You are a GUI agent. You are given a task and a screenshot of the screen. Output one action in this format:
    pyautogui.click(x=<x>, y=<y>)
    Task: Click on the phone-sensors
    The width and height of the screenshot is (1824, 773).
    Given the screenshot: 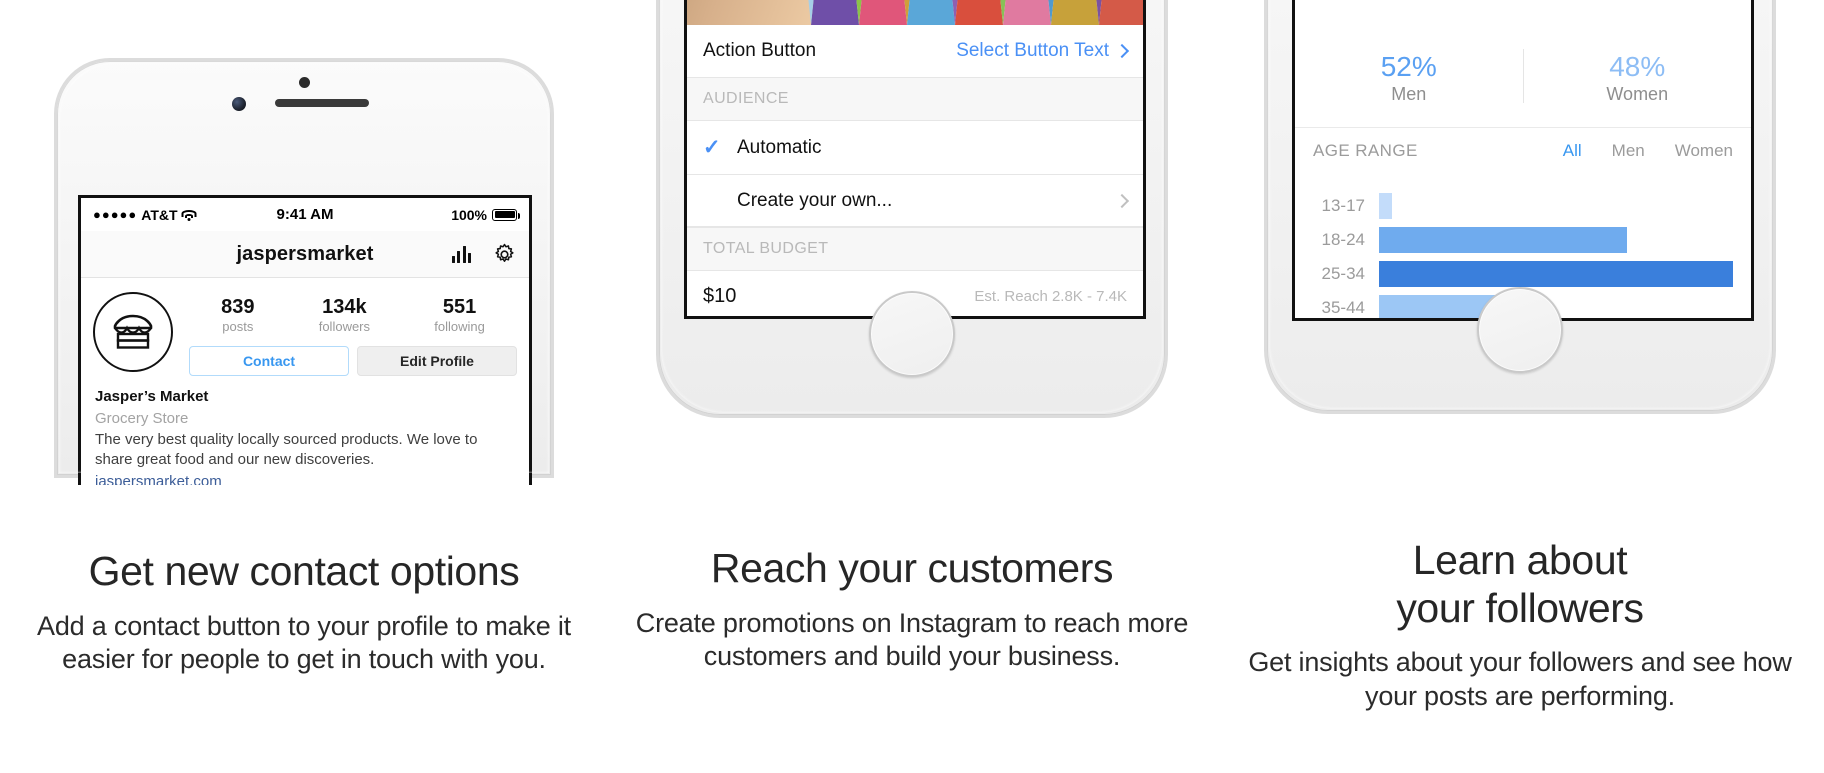 What is the action you would take?
    pyautogui.click(x=304, y=96)
    